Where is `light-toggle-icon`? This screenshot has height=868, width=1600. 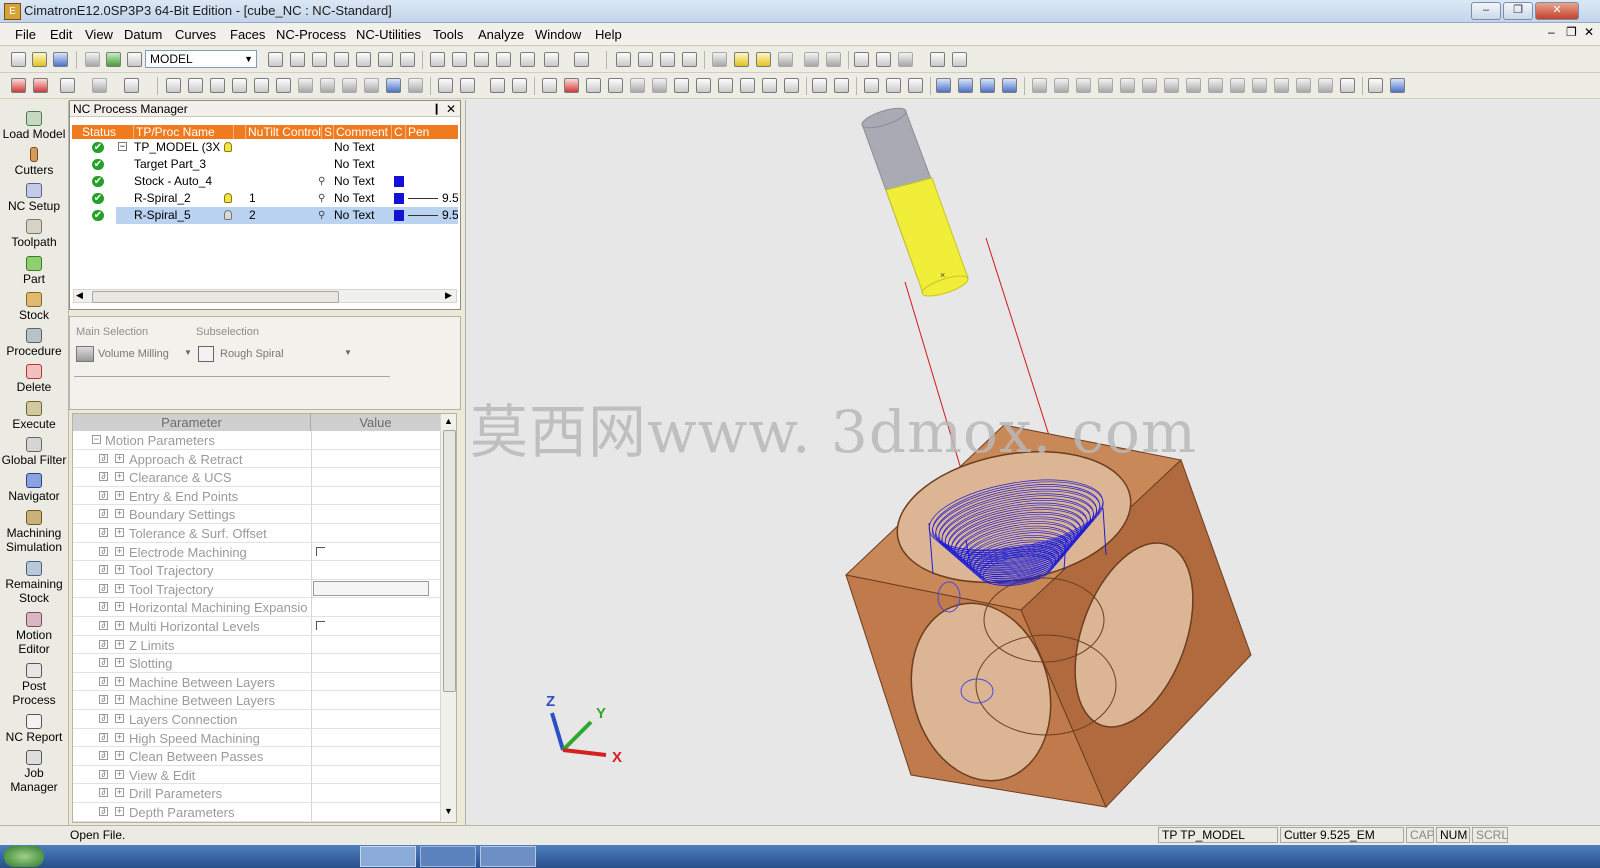
light-toggle-icon is located at coordinates (763, 59).